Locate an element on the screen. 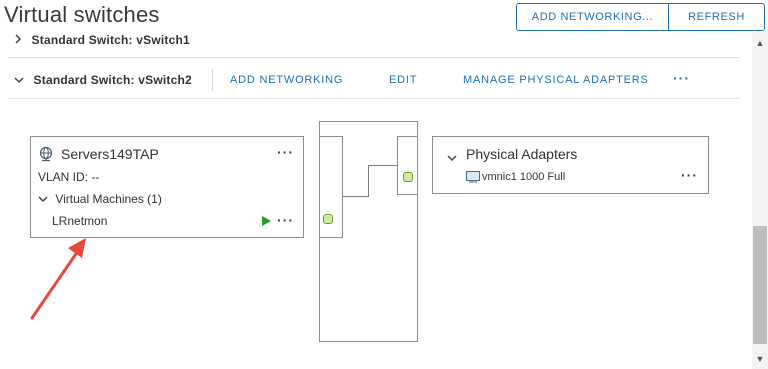 The height and width of the screenshot is (369, 768). switch-label: Standard Switch: vSwitch1 is located at coordinates (110, 40).